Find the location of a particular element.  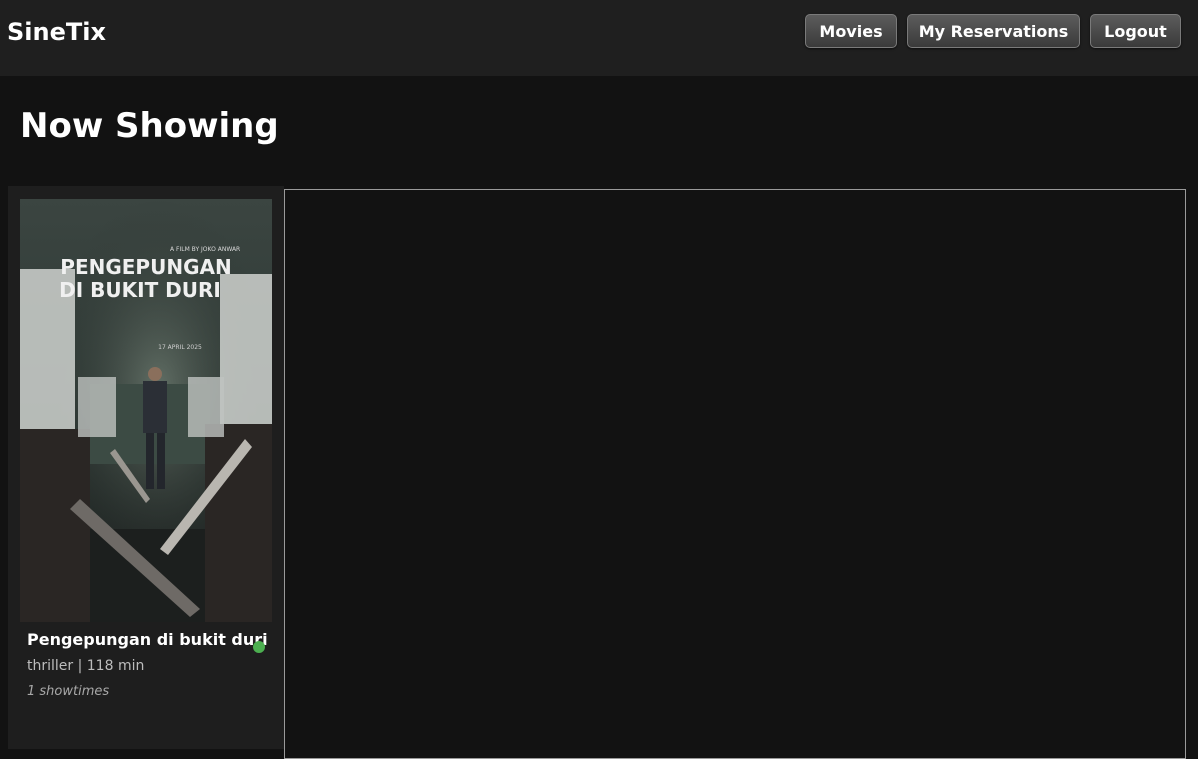

movies-button: Movies is located at coordinates (851, 31).